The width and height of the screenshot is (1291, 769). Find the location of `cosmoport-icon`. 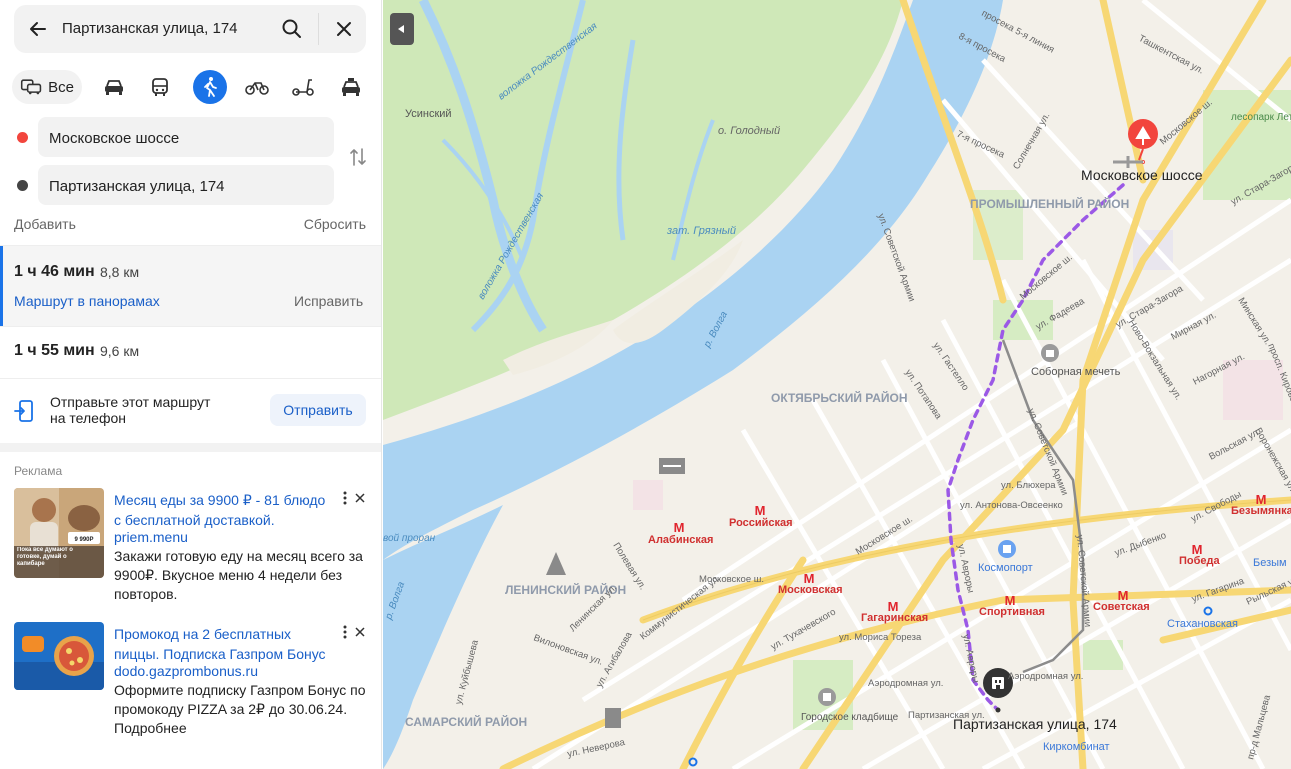

cosmoport-icon is located at coordinates (1007, 549).